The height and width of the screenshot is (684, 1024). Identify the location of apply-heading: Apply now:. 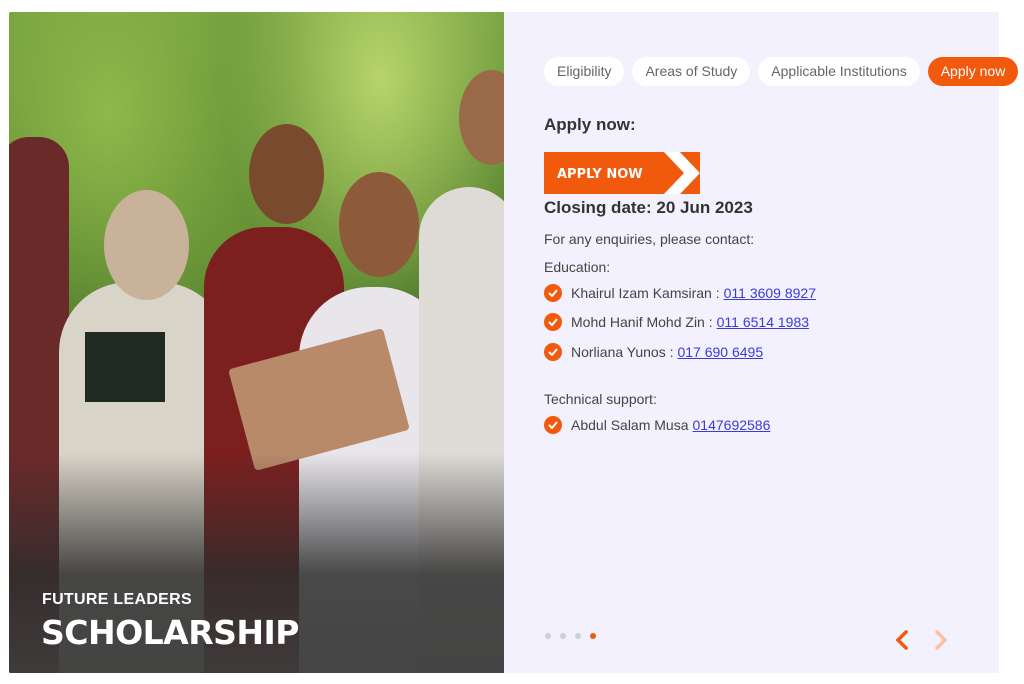
(590, 124).